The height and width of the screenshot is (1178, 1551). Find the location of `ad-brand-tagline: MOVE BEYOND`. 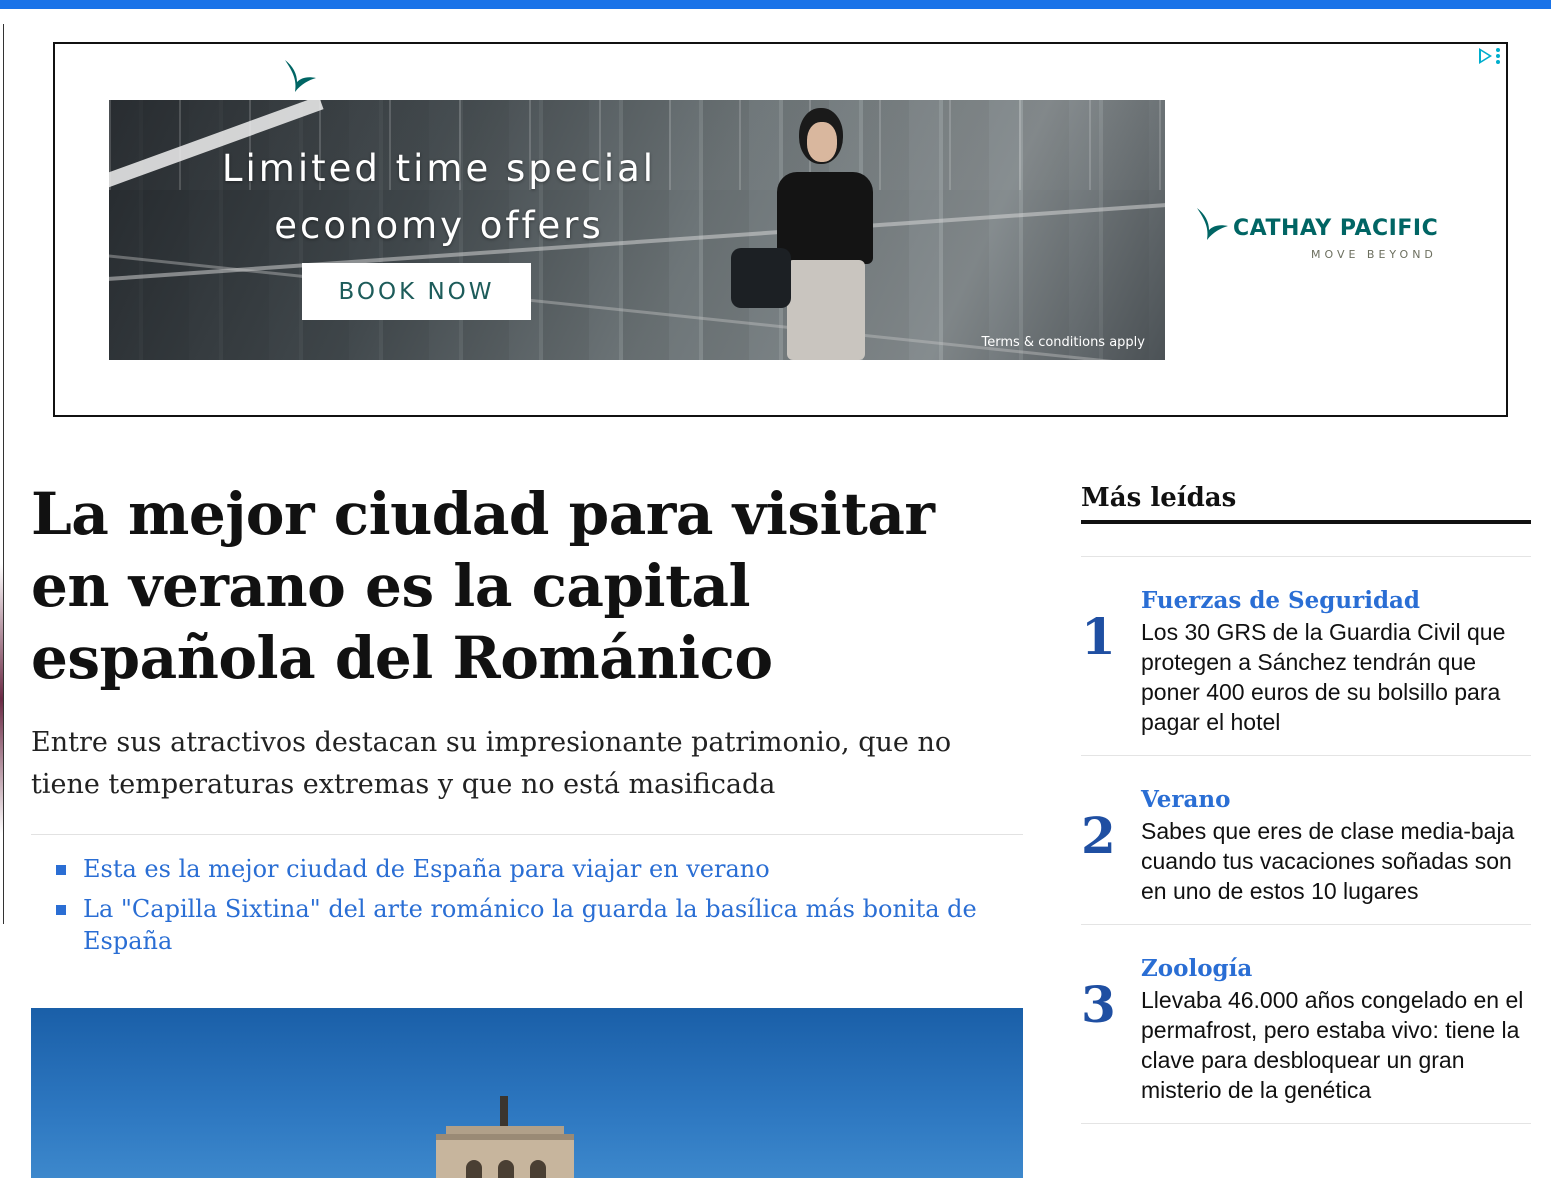

ad-brand-tagline: MOVE BEYOND is located at coordinates (1374, 254).